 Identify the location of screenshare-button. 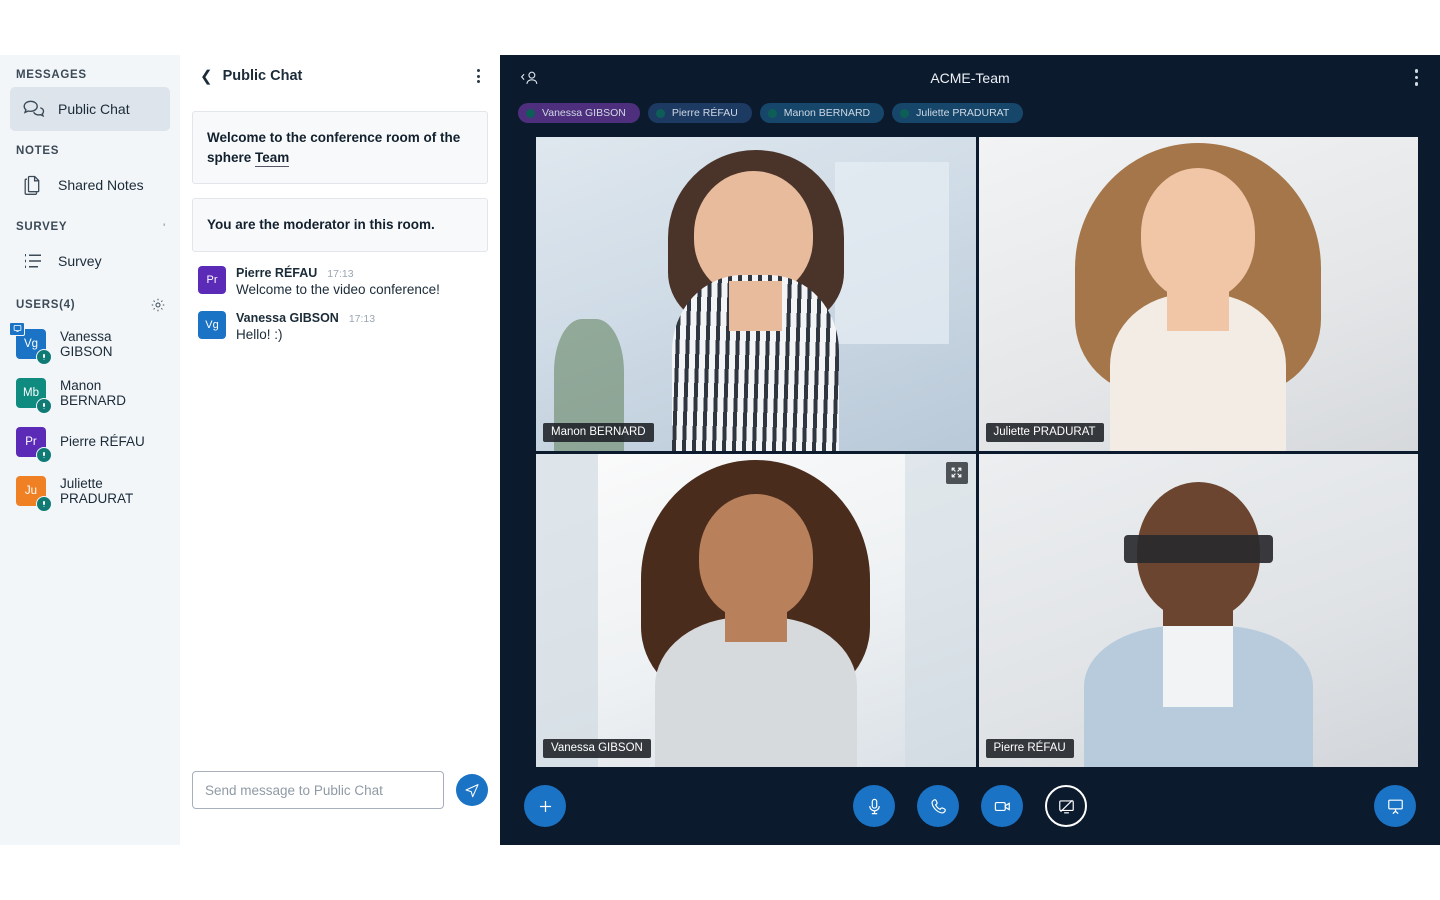
(1066, 806).